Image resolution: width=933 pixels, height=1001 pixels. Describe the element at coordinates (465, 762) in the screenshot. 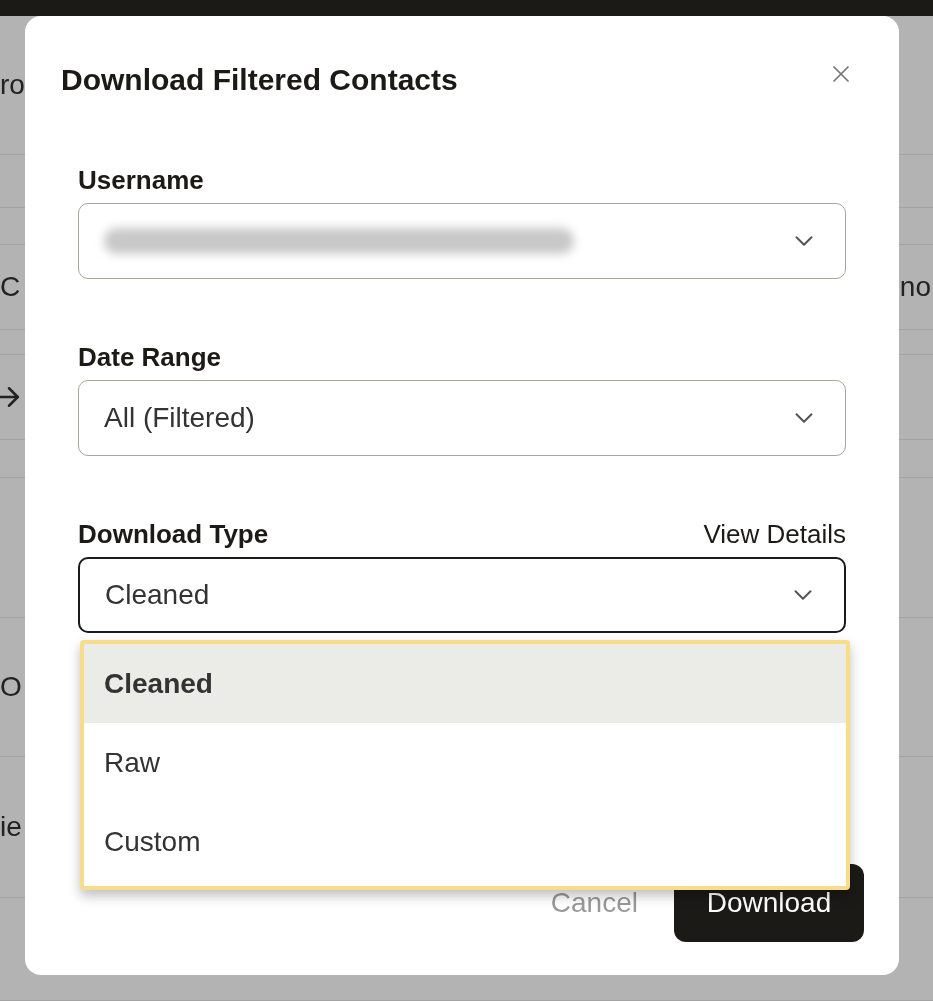

I see `dropdown-option: Raw` at that location.